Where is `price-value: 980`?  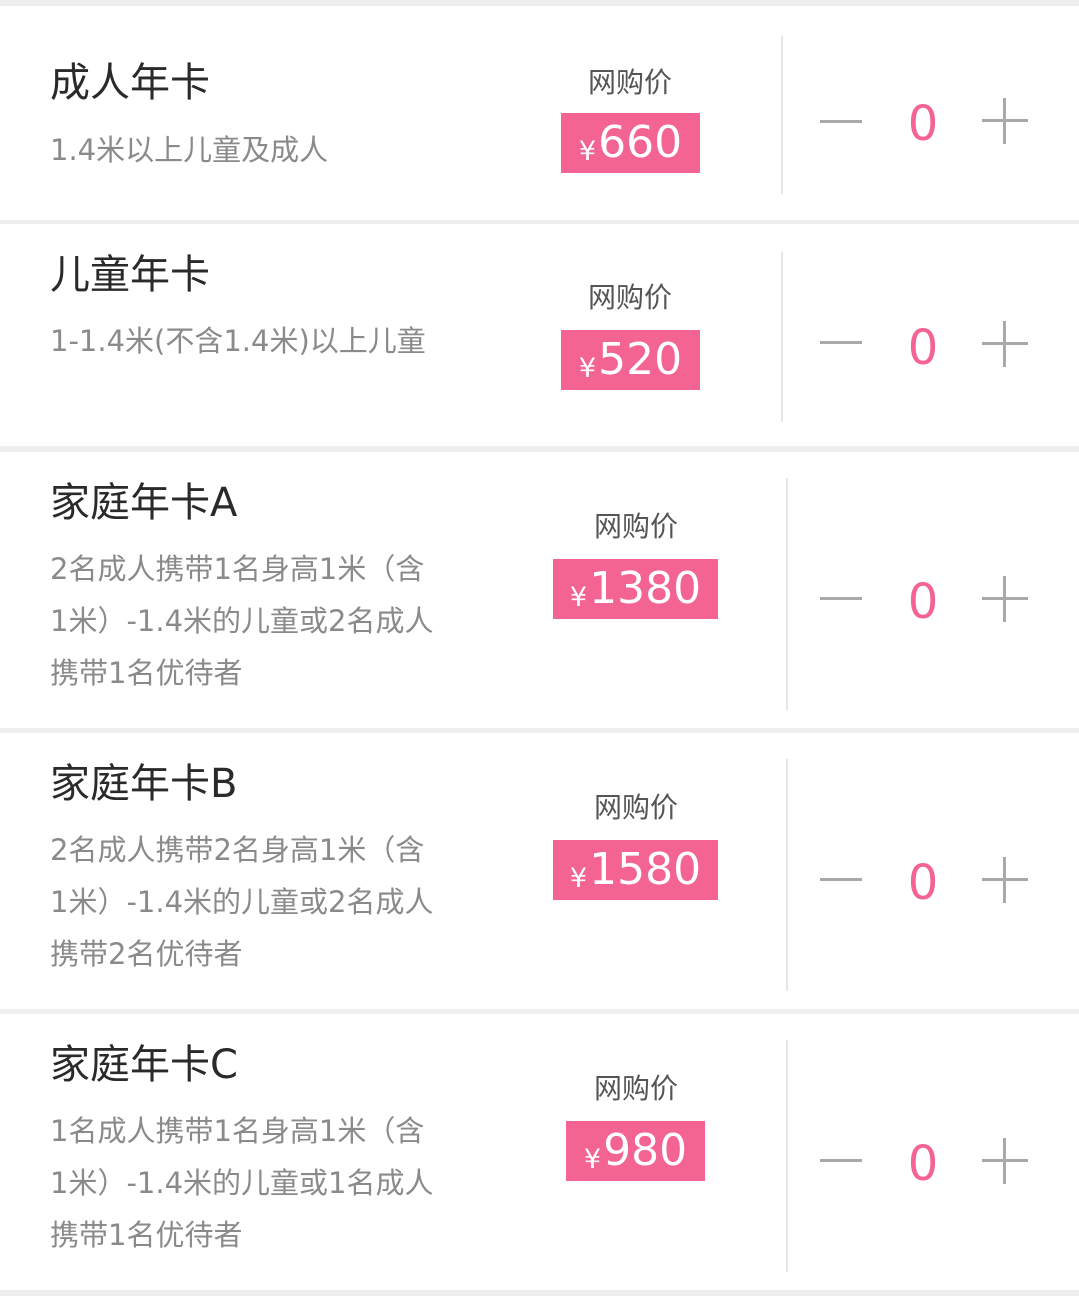
price-value: 980 is located at coordinates (645, 1150).